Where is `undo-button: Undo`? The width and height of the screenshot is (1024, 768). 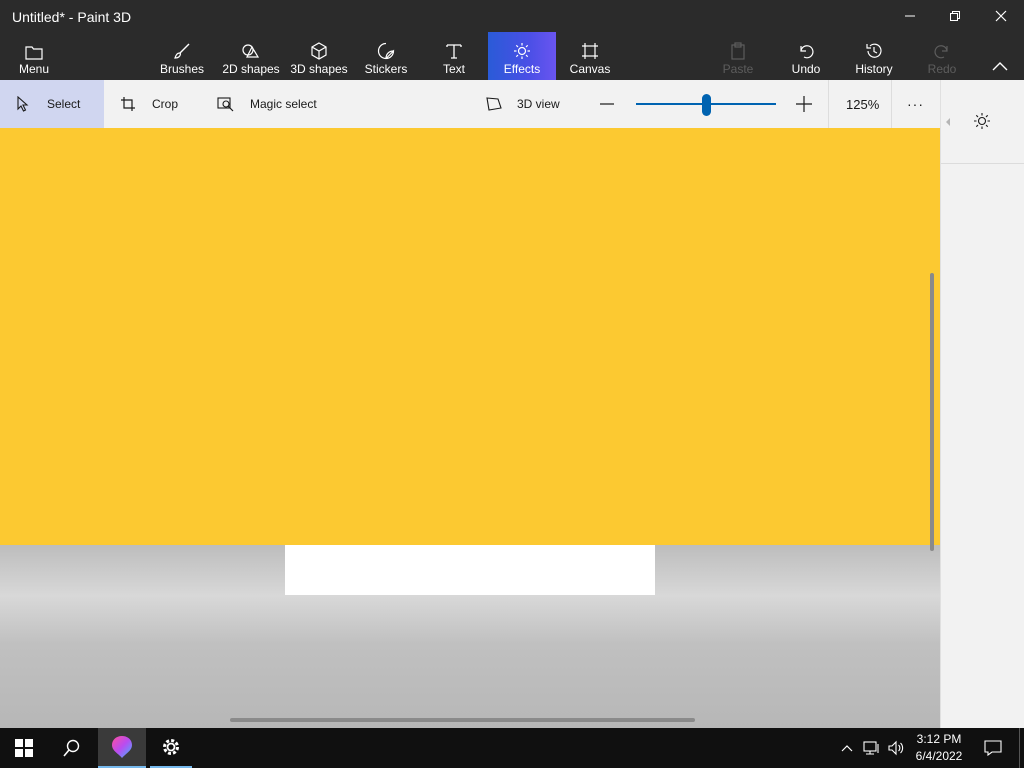 undo-button: Undo is located at coordinates (806, 56).